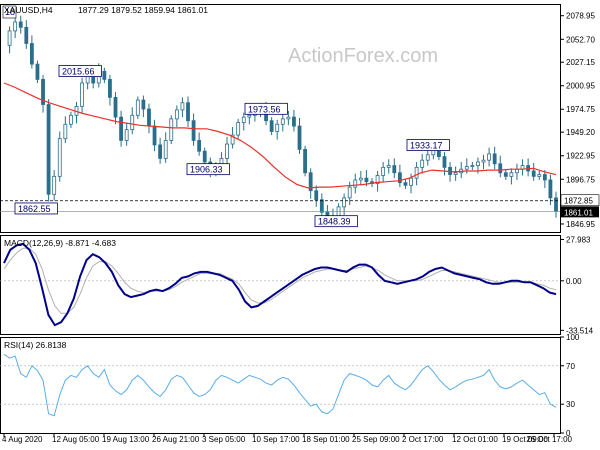 The width and height of the screenshot is (600, 450). What do you see at coordinates (580, 224) in the screenshot?
I see `main-y-tick-label: 1846.95` at bounding box center [580, 224].